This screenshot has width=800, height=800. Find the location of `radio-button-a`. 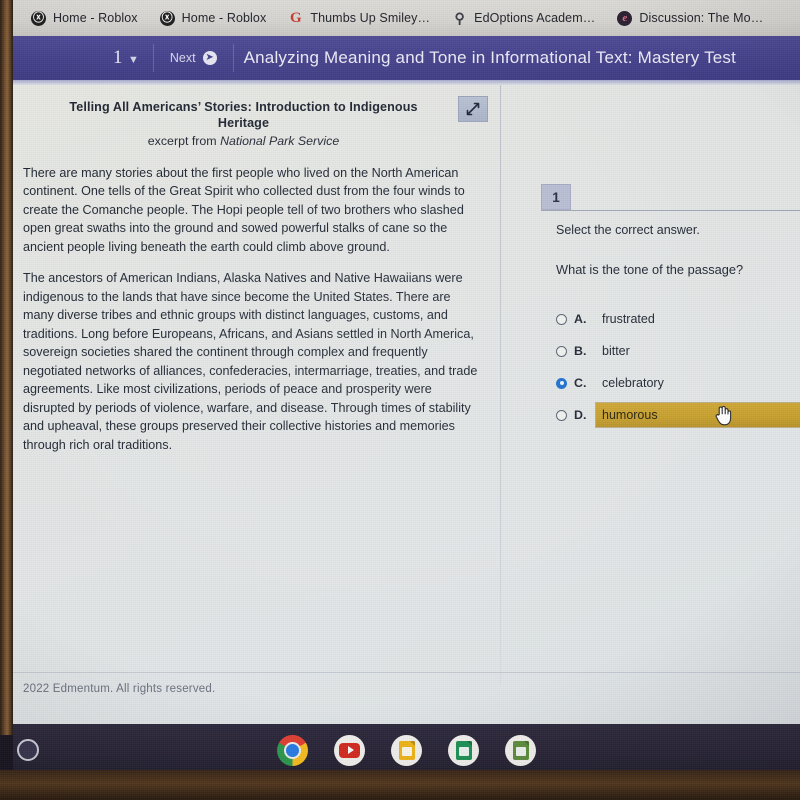

radio-button-a is located at coordinates (561, 319).